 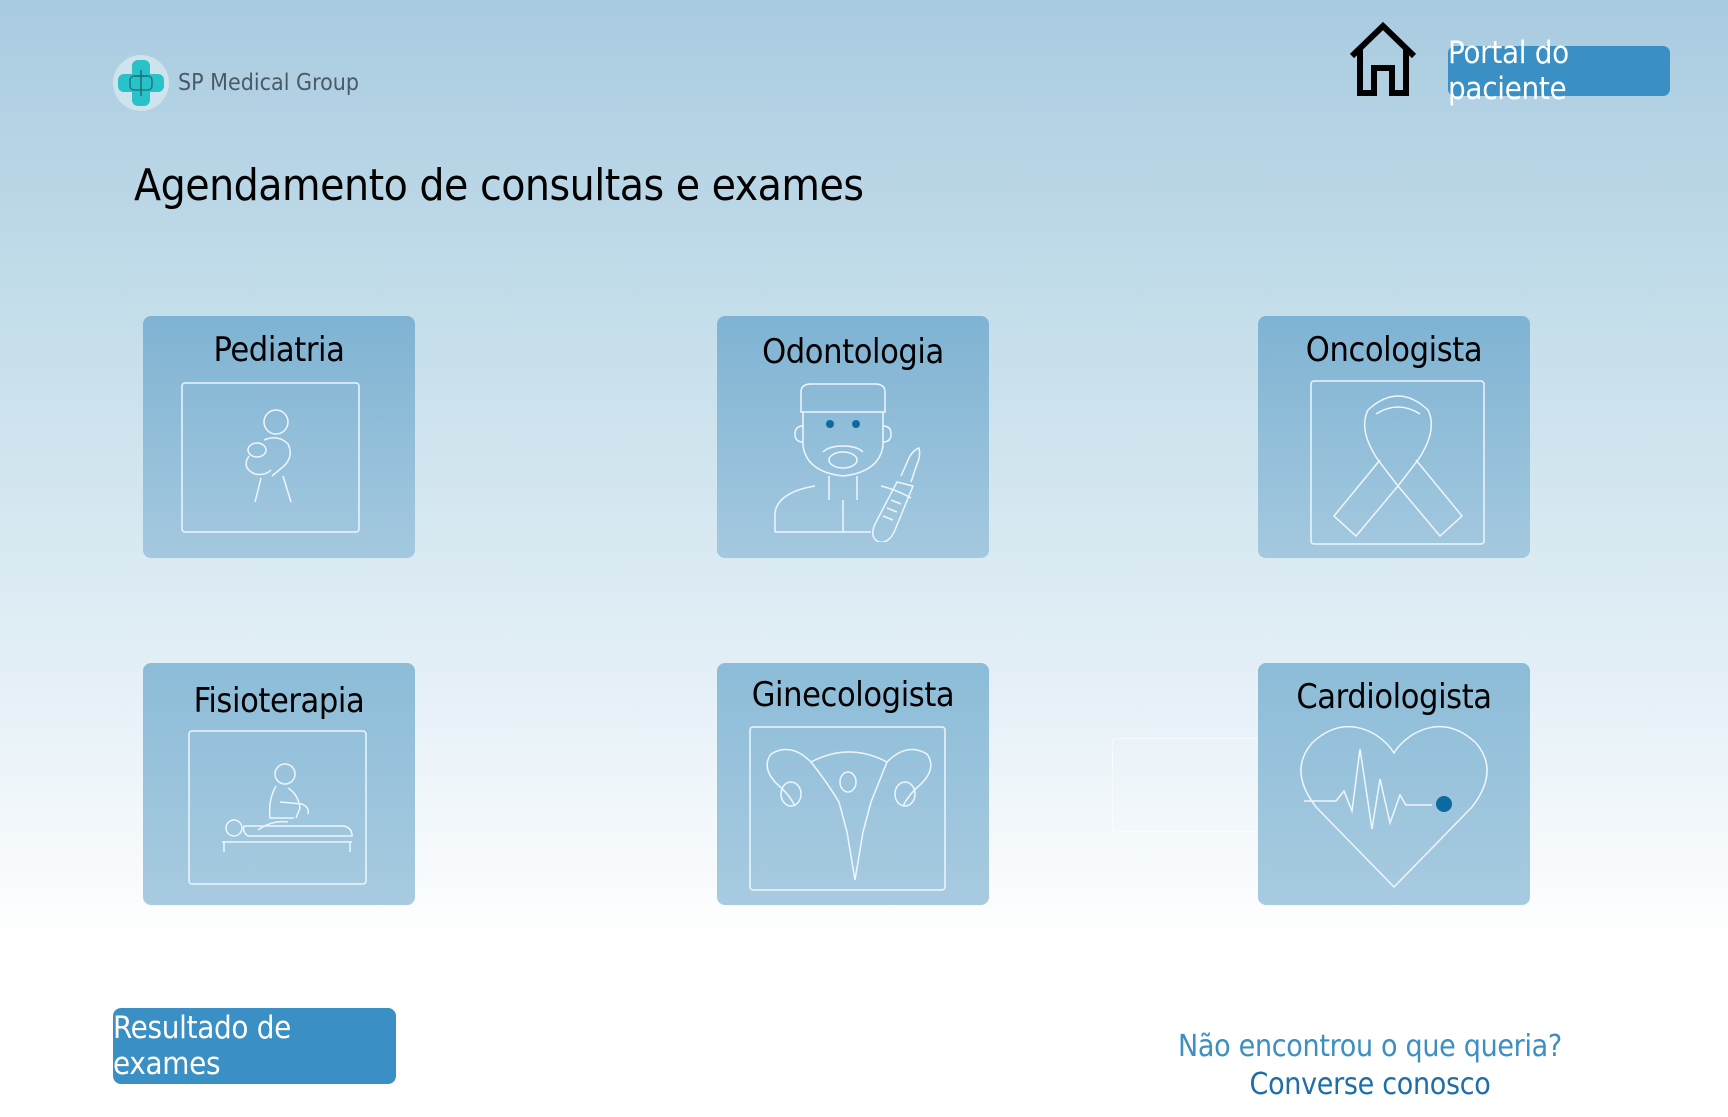 What do you see at coordinates (1370, 1046) in the screenshot?
I see `help-question: Não encontrou o que queria?` at bounding box center [1370, 1046].